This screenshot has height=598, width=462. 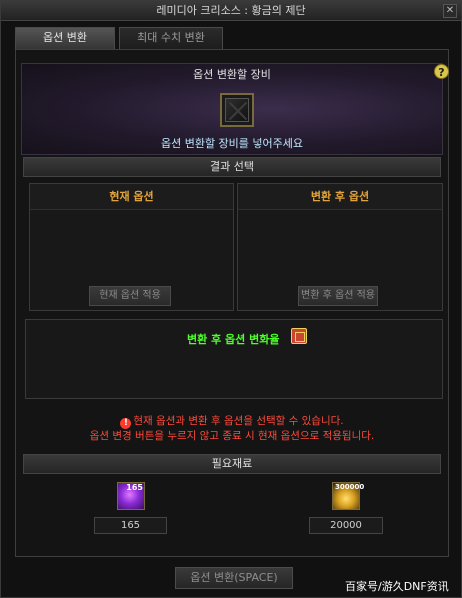 I want to click on watermark: 百家号/游久DNF资讯, so click(x=397, y=586).